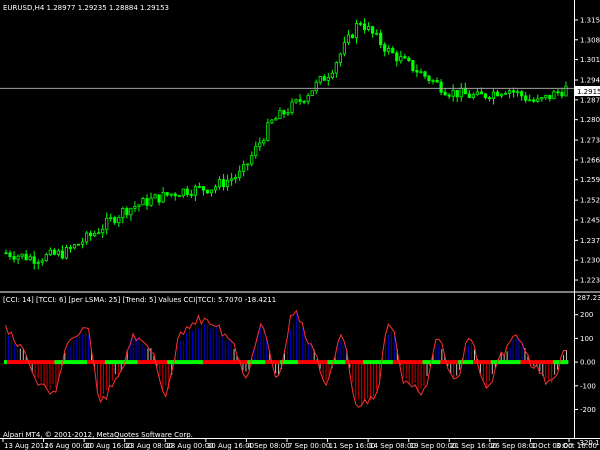 The height and width of the screenshot is (450, 600). What do you see at coordinates (590, 40) in the screenshot?
I see `price-tick-label: 1.30870` at bounding box center [590, 40].